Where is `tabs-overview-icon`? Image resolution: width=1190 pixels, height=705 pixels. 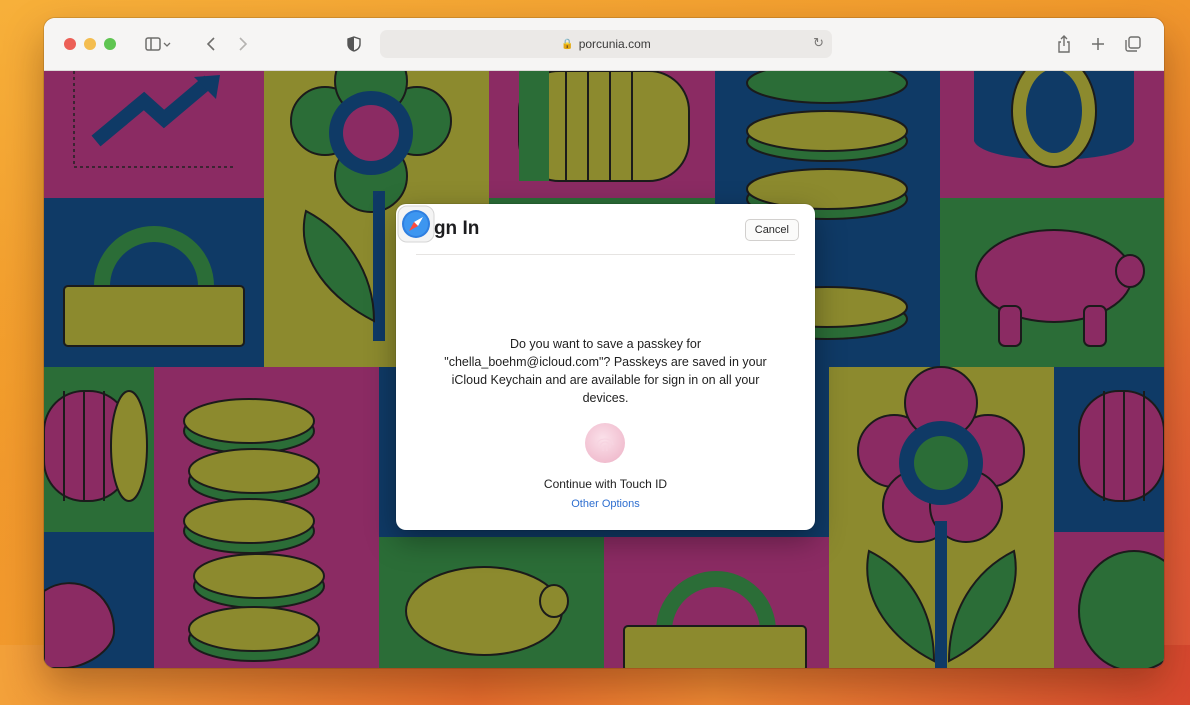 tabs-overview-icon is located at coordinates (1133, 44).